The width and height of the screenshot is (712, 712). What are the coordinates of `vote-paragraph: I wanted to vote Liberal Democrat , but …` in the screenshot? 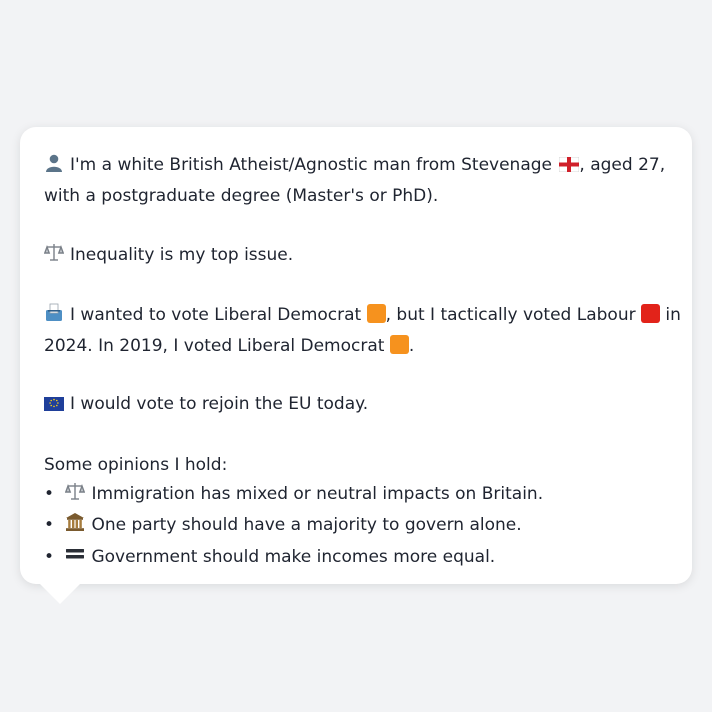 It's located at (362, 331).